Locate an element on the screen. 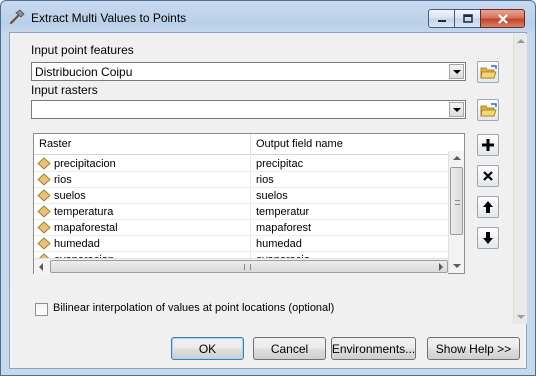 The height and width of the screenshot is (376, 536). move-up-button is located at coordinates (488, 207).